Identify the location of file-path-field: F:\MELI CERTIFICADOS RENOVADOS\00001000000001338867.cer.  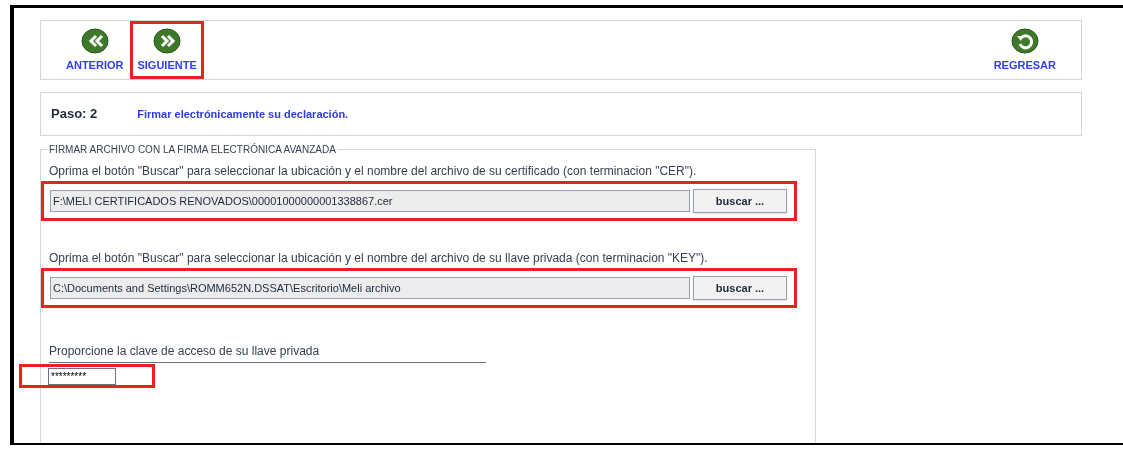
(370, 201).